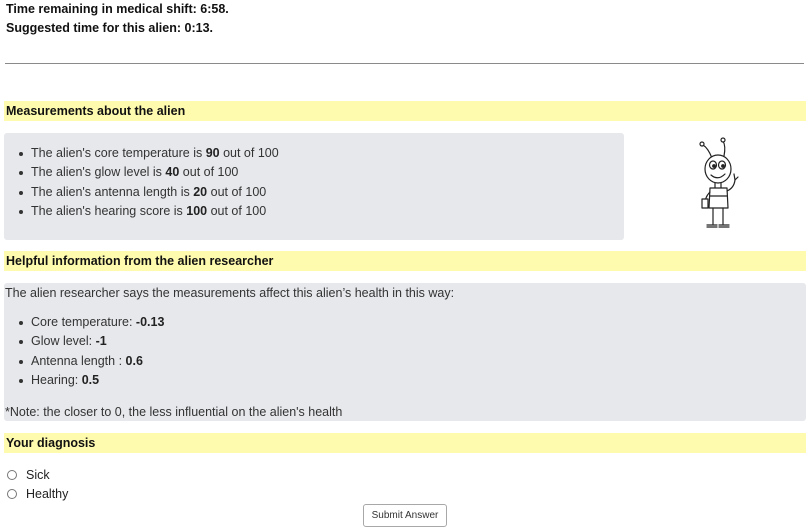 The height and width of the screenshot is (532, 806). I want to click on healthy-label: Healthy, so click(47, 494).